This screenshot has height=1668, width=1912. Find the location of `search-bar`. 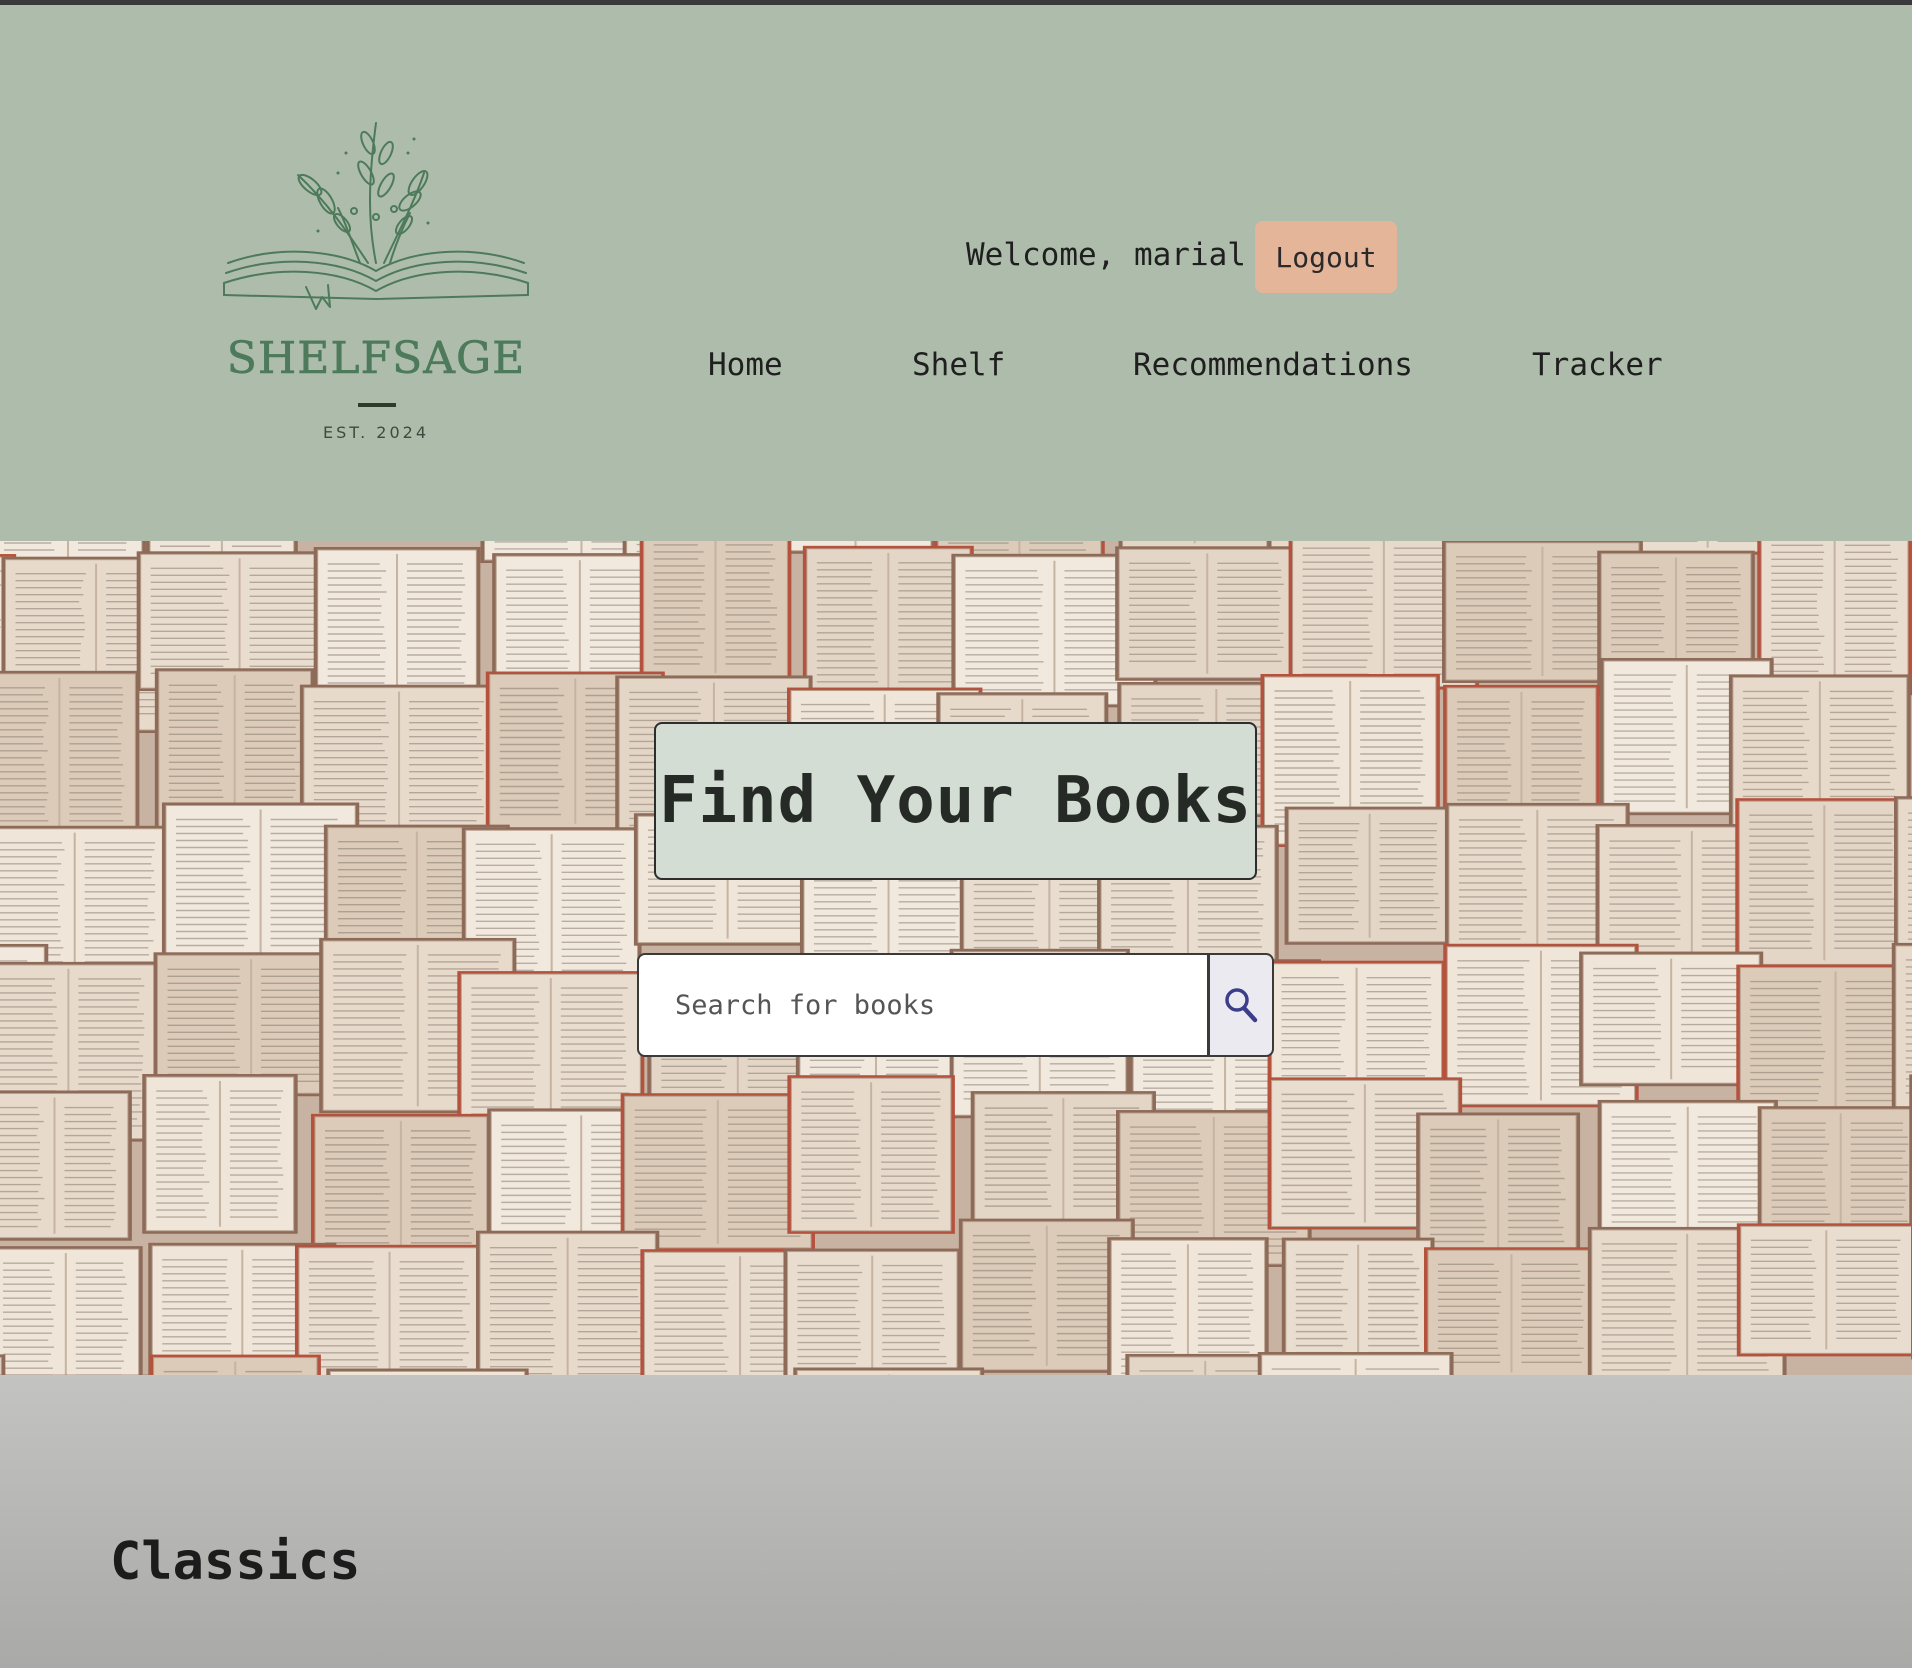

search-bar is located at coordinates (955, 1005).